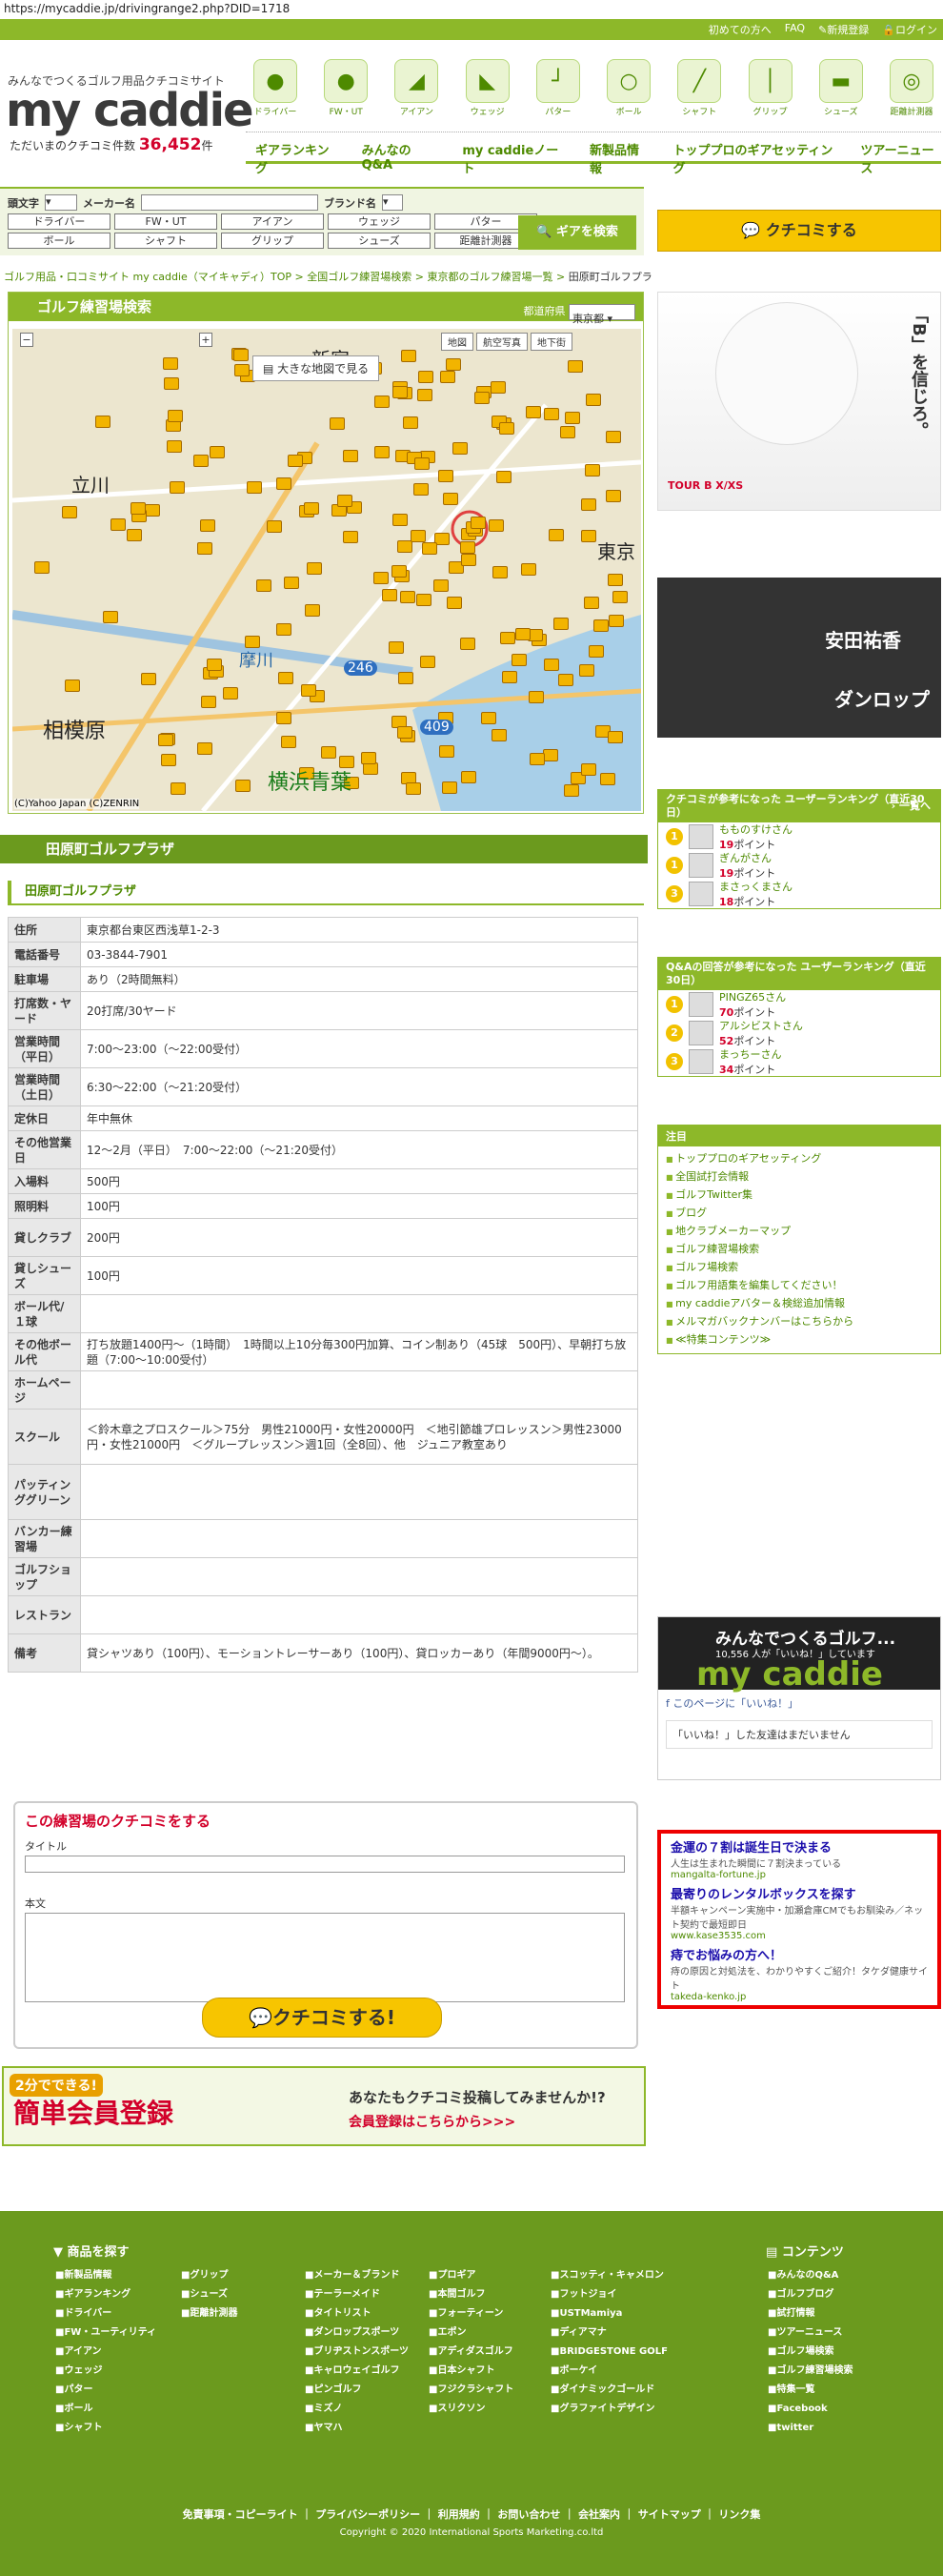 The width and height of the screenshot is (943, 2576). I want to click on kuchikomi-button: 💬 クチコミする, so click(799, 231).